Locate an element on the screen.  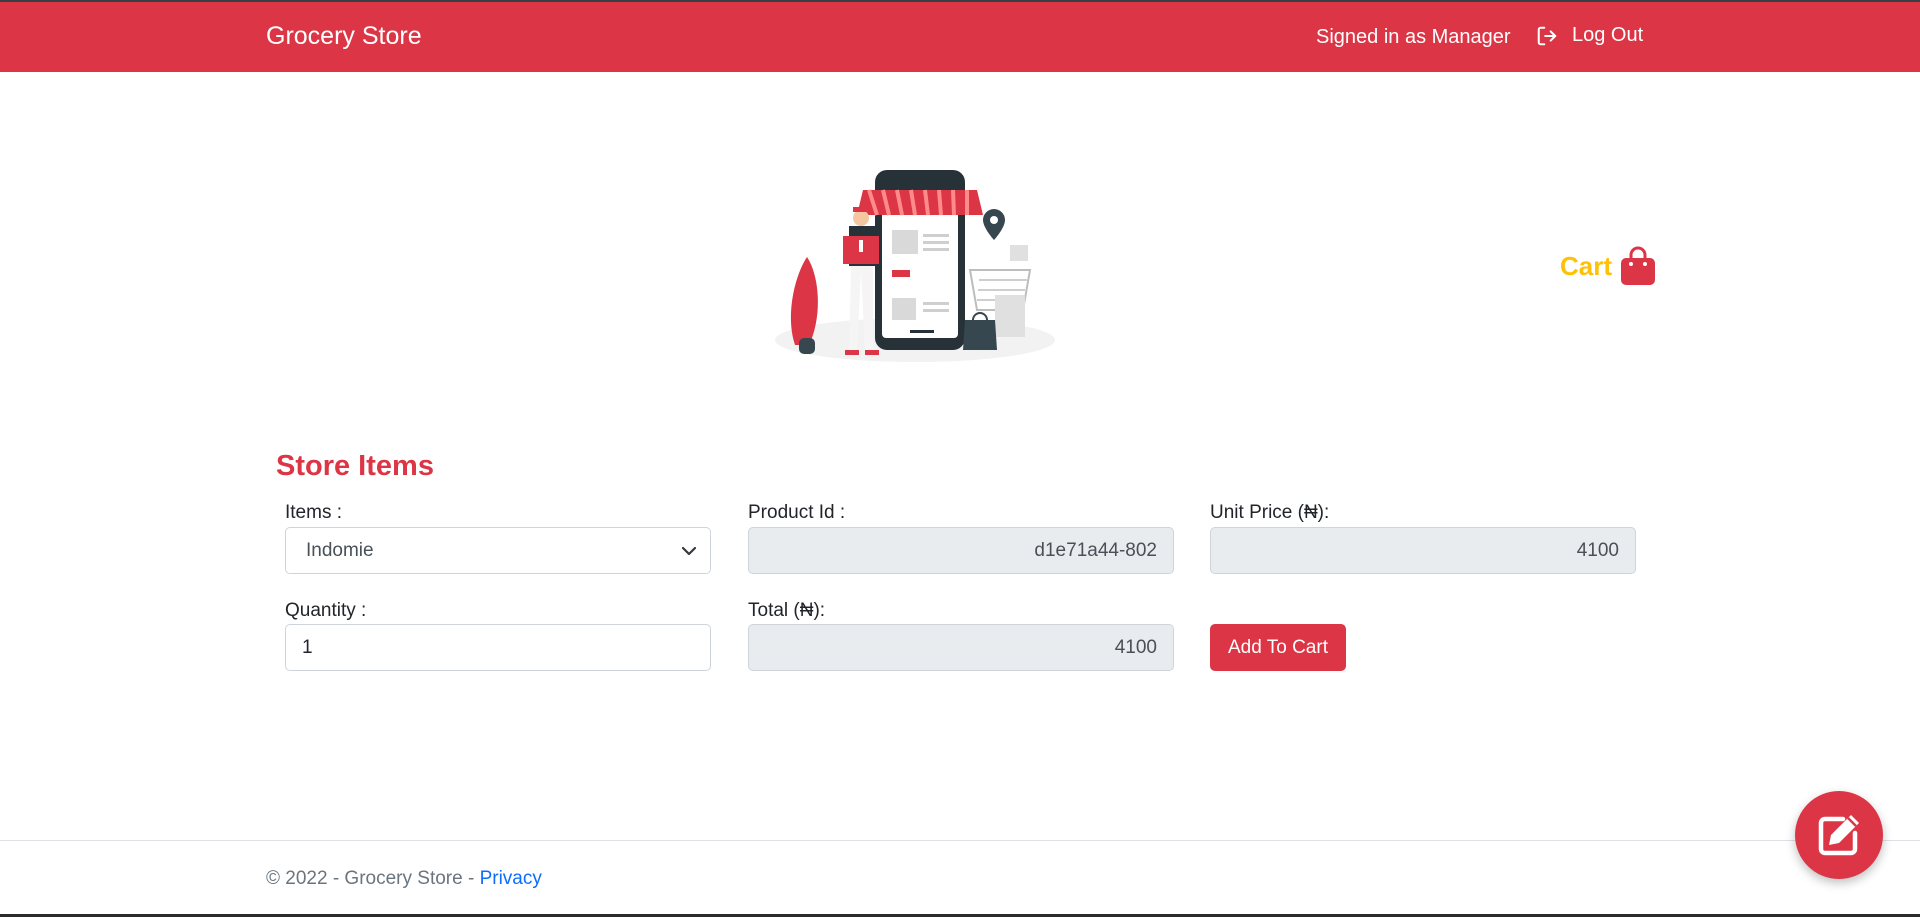
total-value: 4100 is located at coordinates (1135, 647).